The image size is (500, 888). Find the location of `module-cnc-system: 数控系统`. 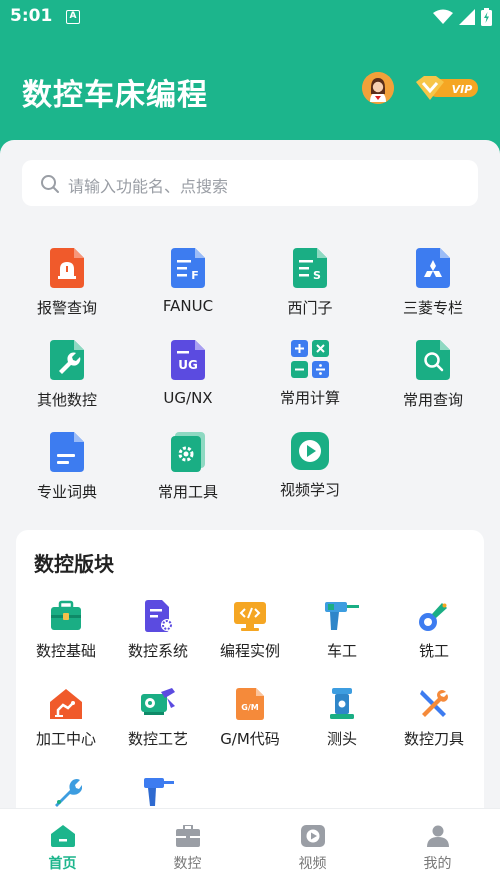

module-cnc-system: 数控系统 is located at coordinates (158, 630).